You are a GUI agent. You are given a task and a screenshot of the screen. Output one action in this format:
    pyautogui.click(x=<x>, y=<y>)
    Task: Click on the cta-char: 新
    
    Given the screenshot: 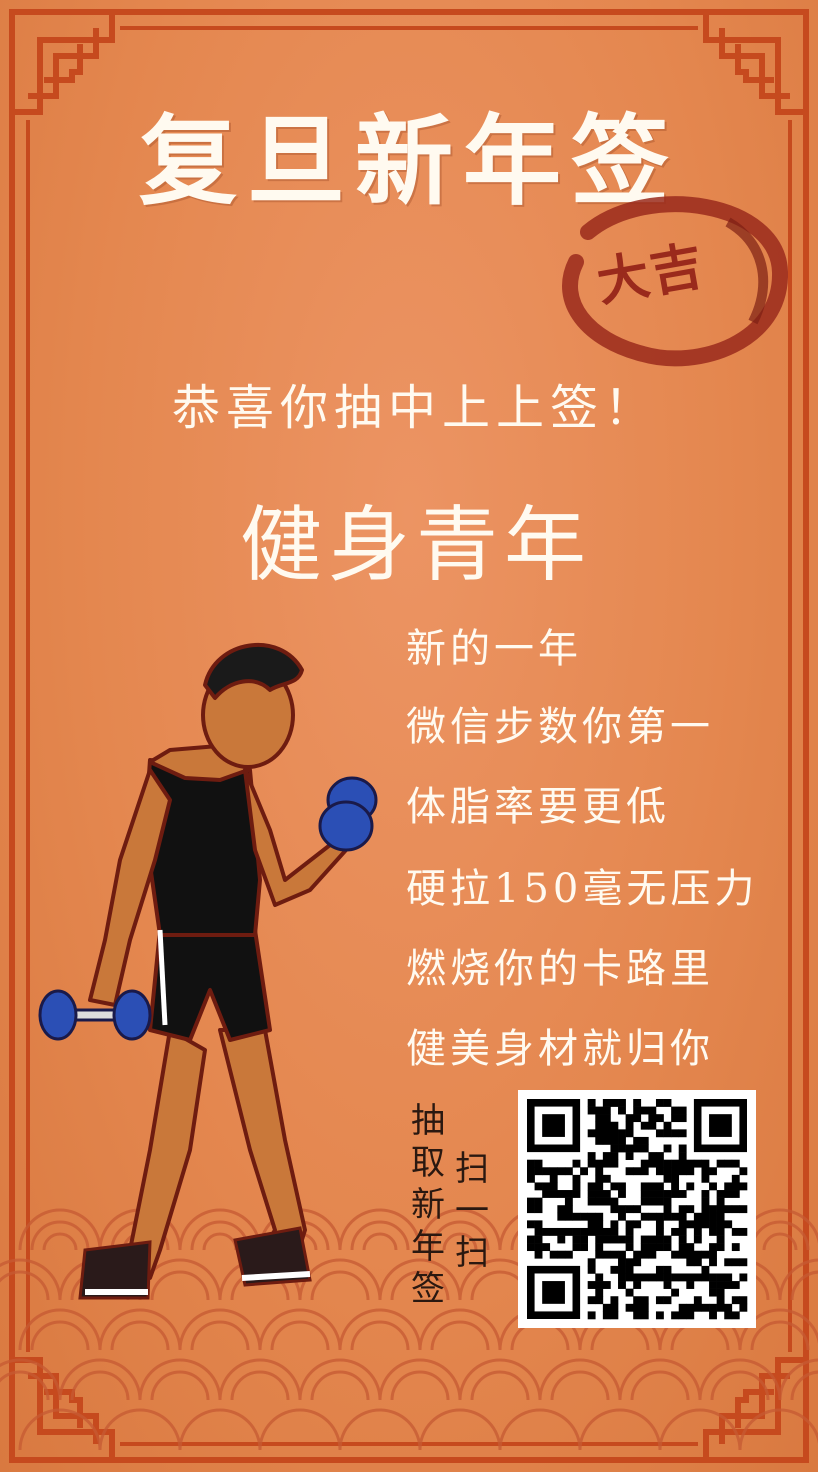 What is the action you would take?
    pyautogui.click(x=428, y=1205)
    